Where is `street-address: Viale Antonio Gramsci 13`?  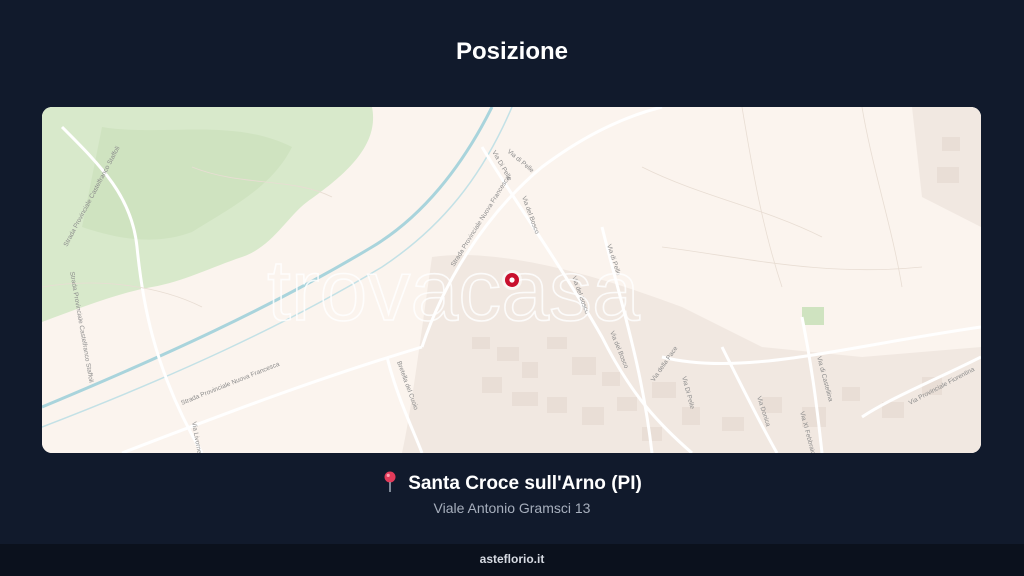
street-address: Viale Antonio Gramsci 13 is located at coordinates (512, 508).